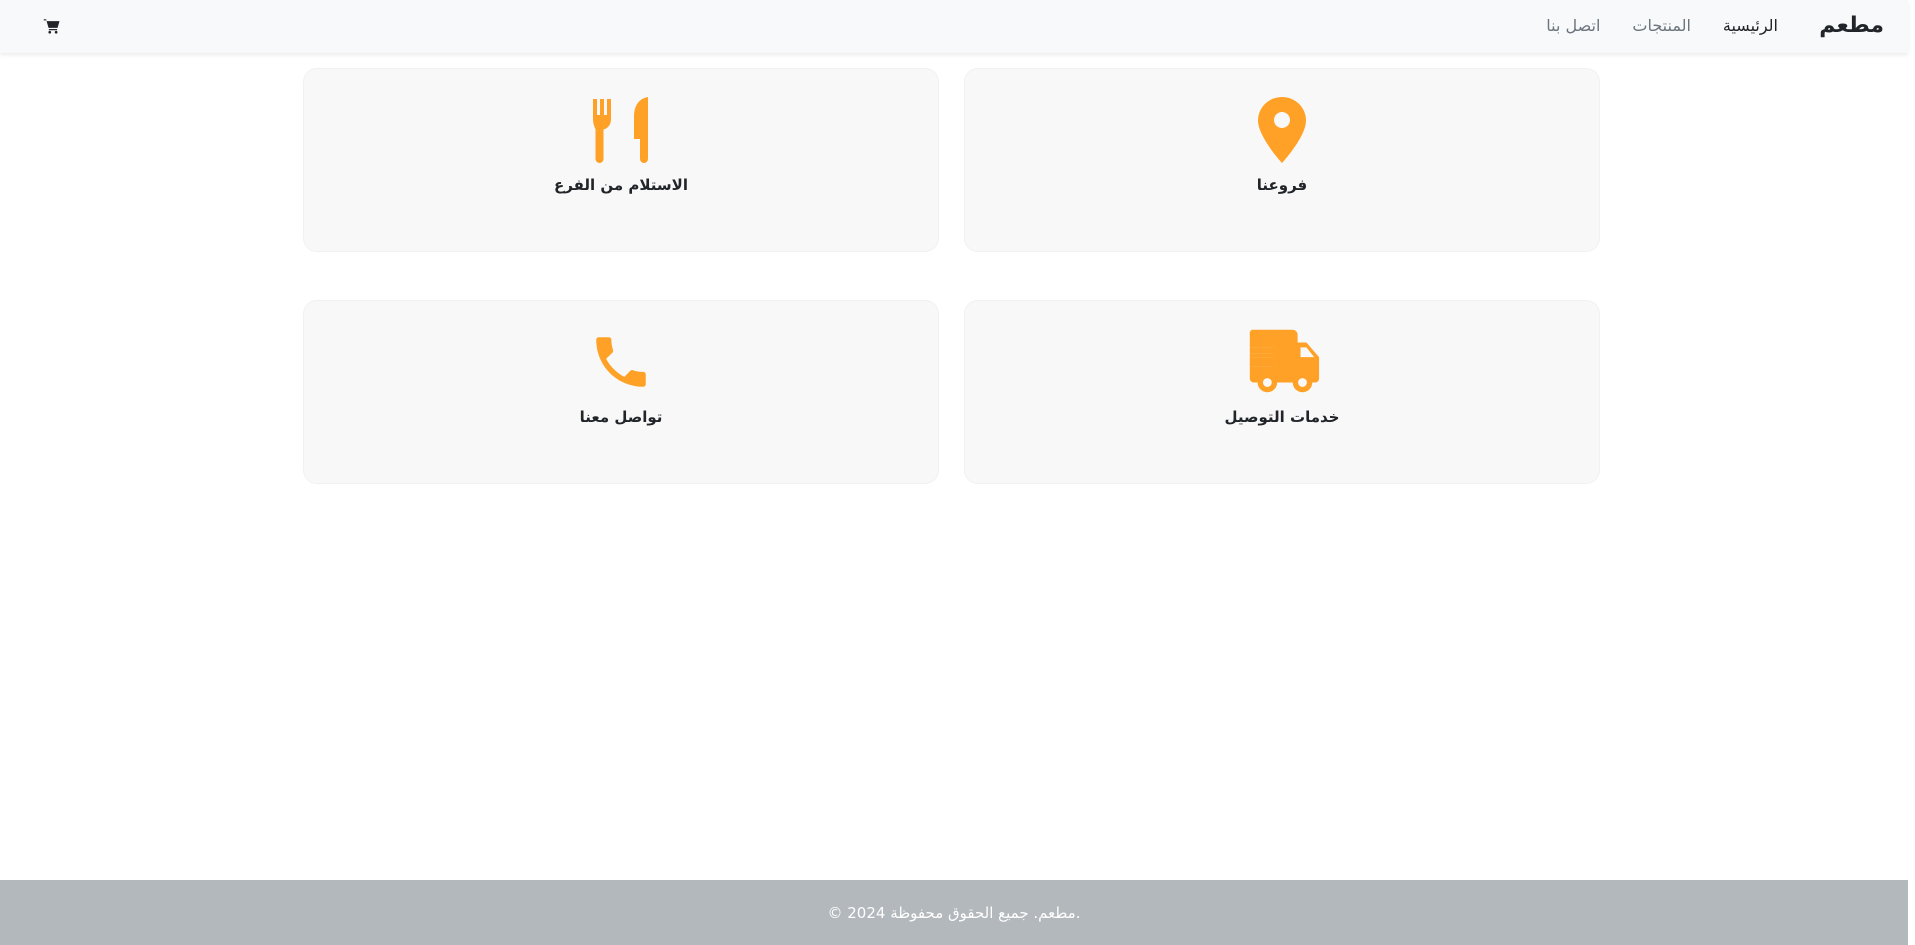  I want to click on nav-links: الرئيسية المنتجات اتصل بنا, so click(1662, 25).